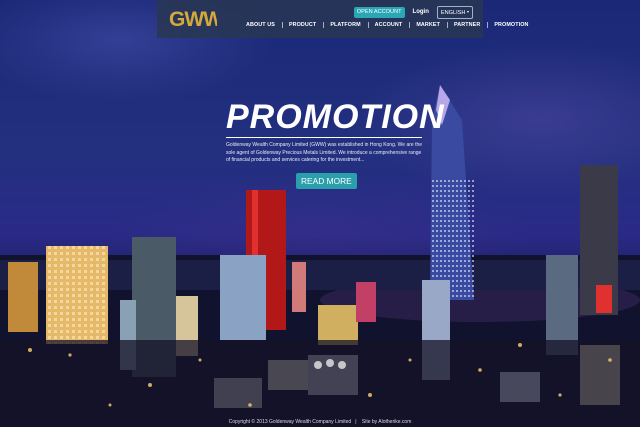  I want to click on language-selector: ENGLISH ▾, so click(454, 12).